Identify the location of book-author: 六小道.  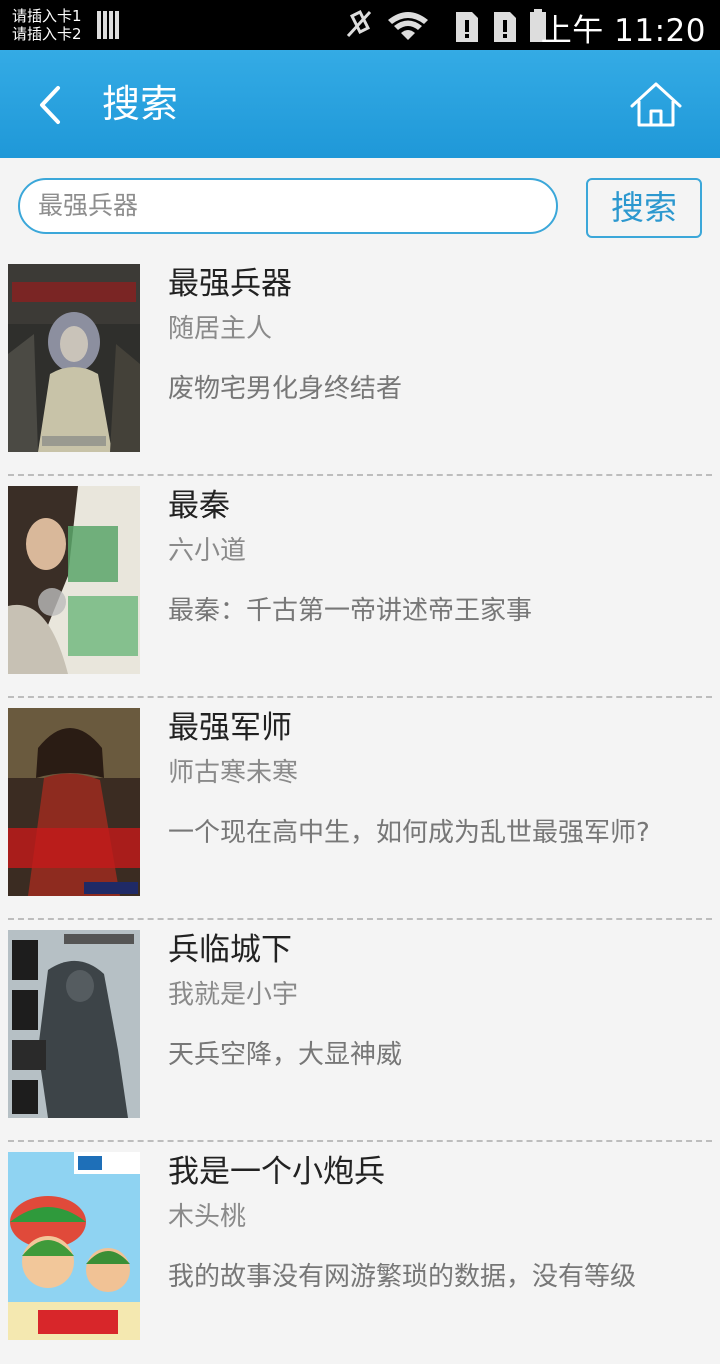
(207, 551).